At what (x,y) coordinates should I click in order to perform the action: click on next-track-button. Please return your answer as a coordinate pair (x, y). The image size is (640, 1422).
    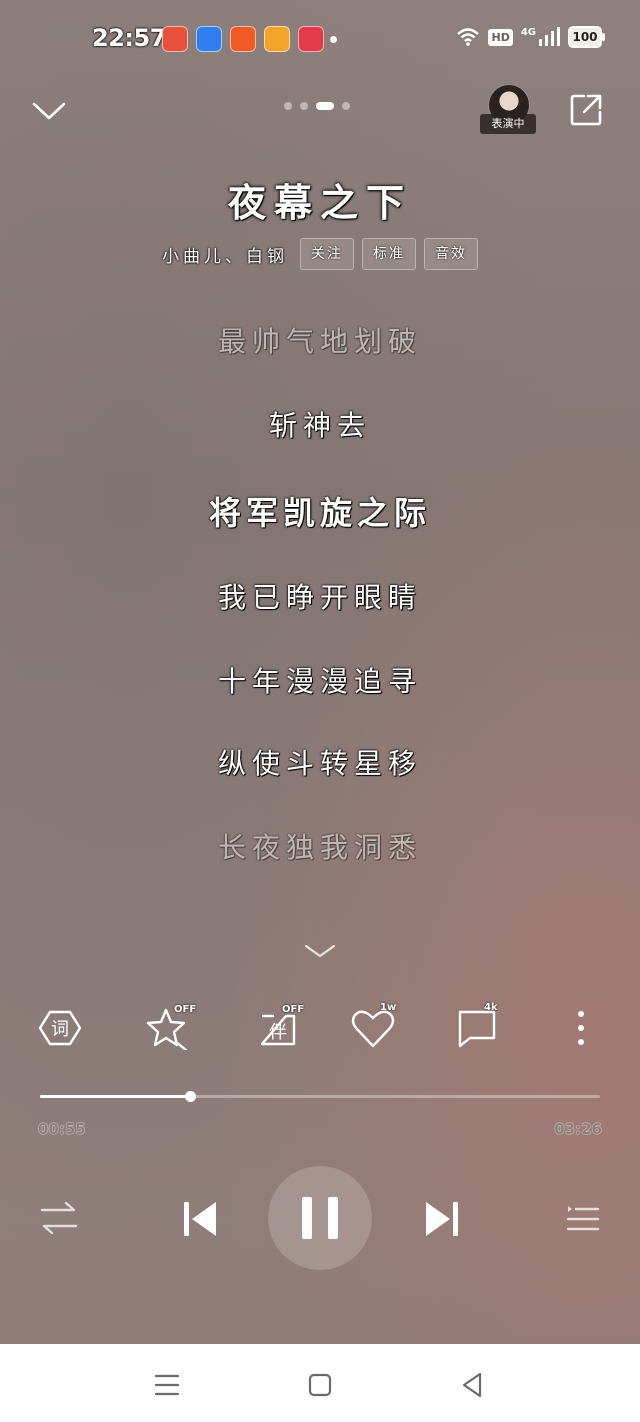
    Looking at the image, I should click on (442, 1219).